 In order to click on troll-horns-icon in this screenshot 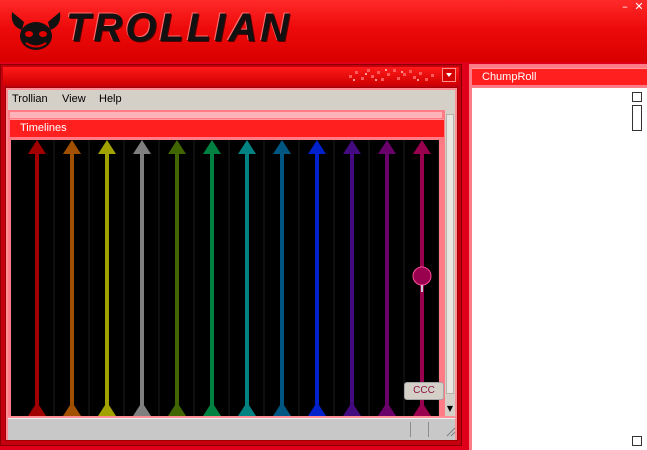, I will do `click(36, 31)`.